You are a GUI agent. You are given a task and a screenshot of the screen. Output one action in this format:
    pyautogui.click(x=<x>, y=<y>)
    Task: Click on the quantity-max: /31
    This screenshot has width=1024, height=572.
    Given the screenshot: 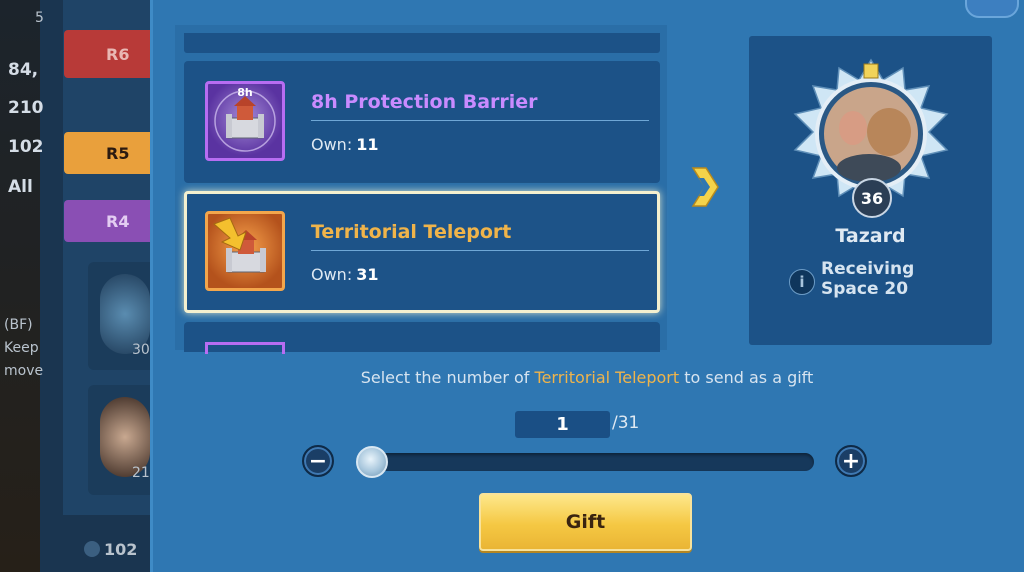 What is the action you would take?
    pyautogui.click(x=626, y=423)
    